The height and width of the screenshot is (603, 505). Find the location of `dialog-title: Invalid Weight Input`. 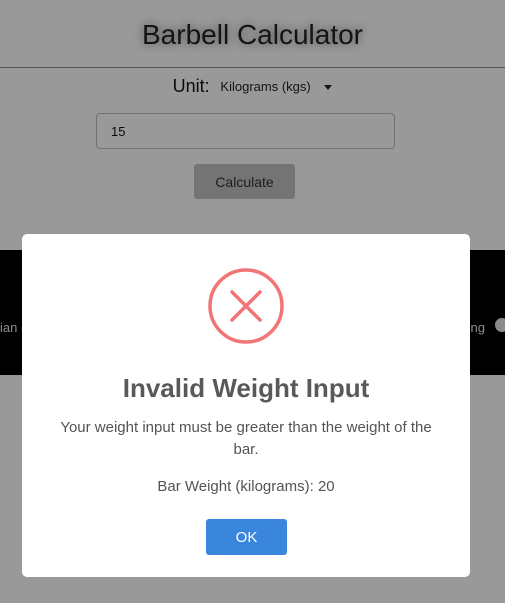

dialog-title: Invalid Weight Input is located at coordinates (246, 388).